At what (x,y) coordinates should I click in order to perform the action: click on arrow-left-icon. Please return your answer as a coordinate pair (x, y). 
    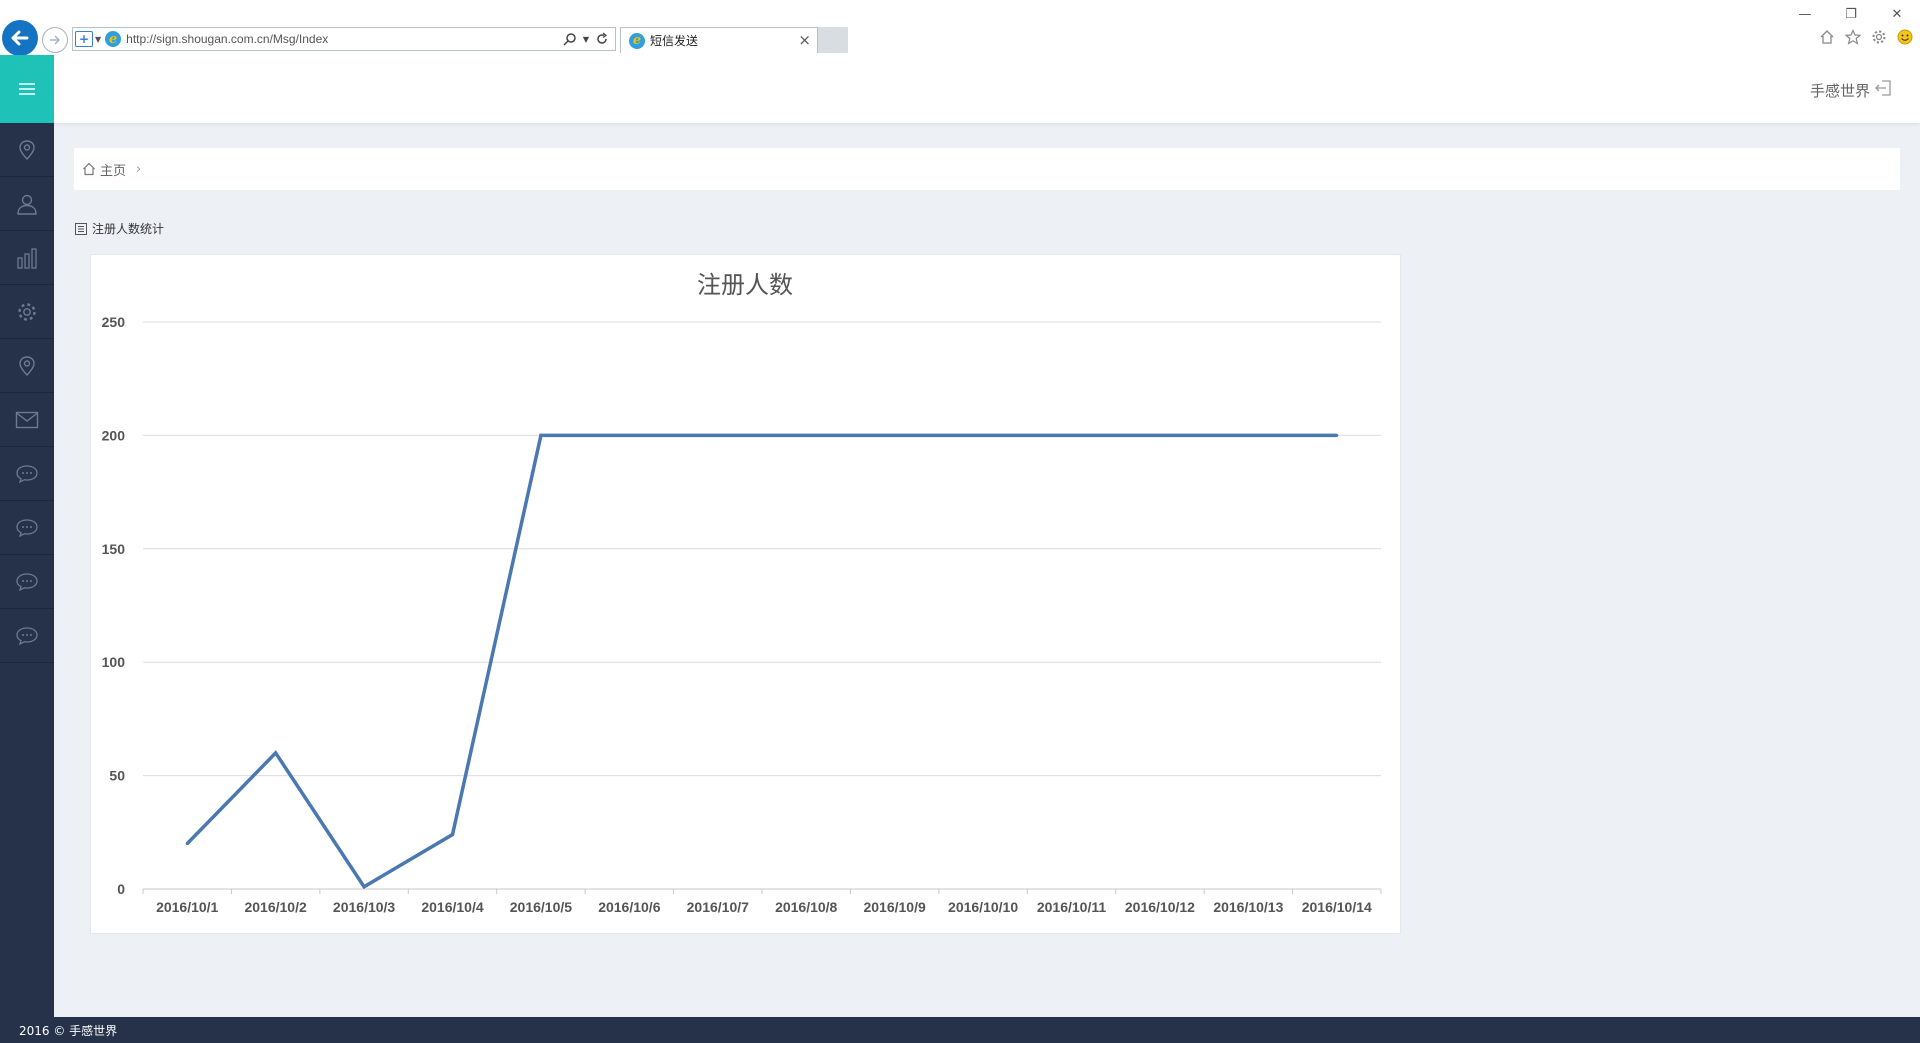
    Looking at the image, I should click on (20, 38).